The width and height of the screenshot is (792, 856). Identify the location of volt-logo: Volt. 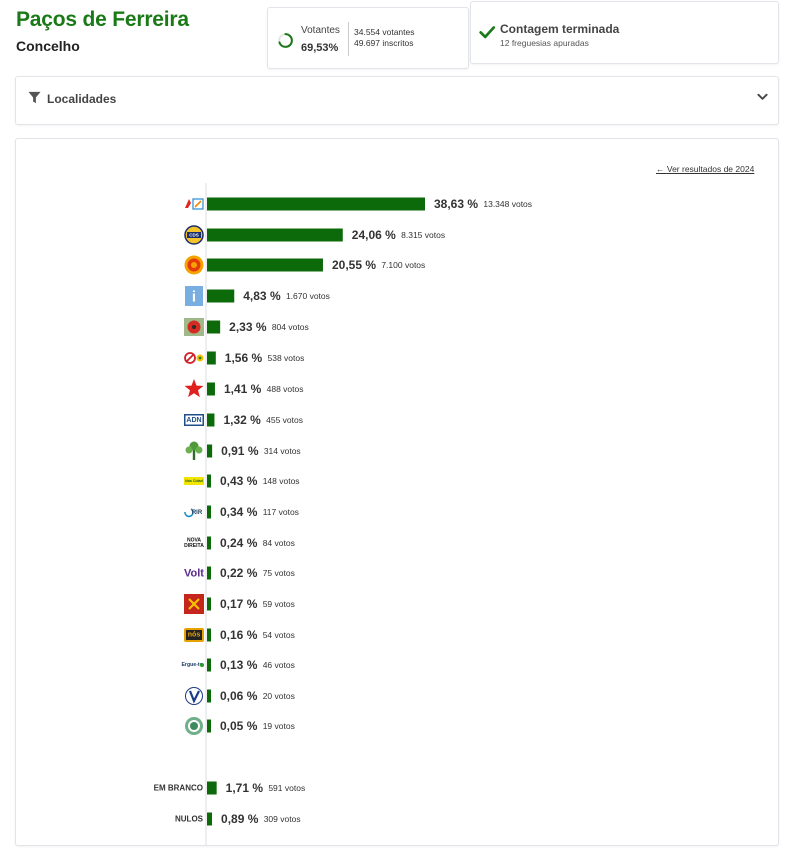
(194, 574).